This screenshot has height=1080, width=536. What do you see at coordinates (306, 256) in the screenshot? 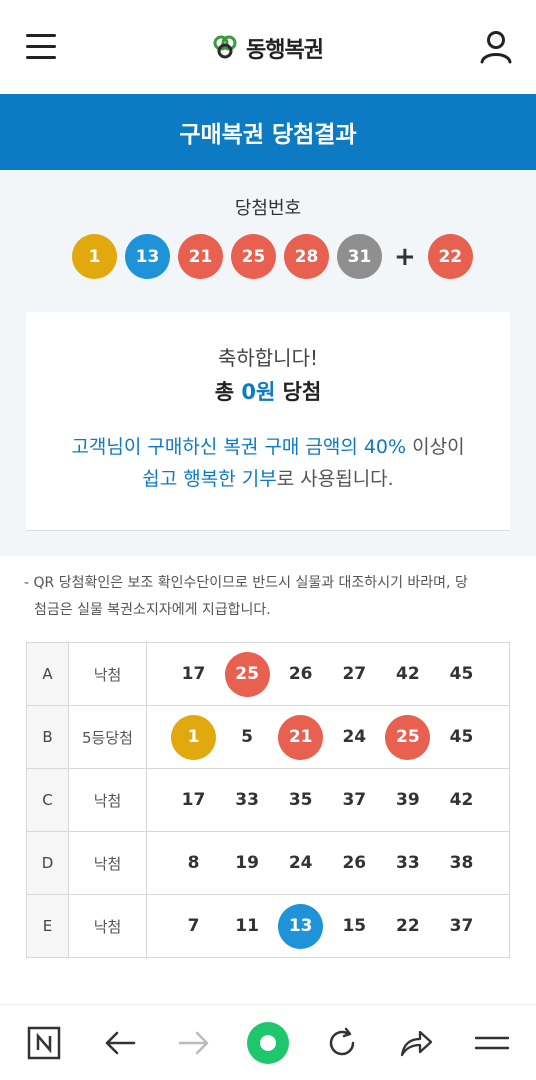
I see `winning-ball: 28` at bounding box center [306, 256].